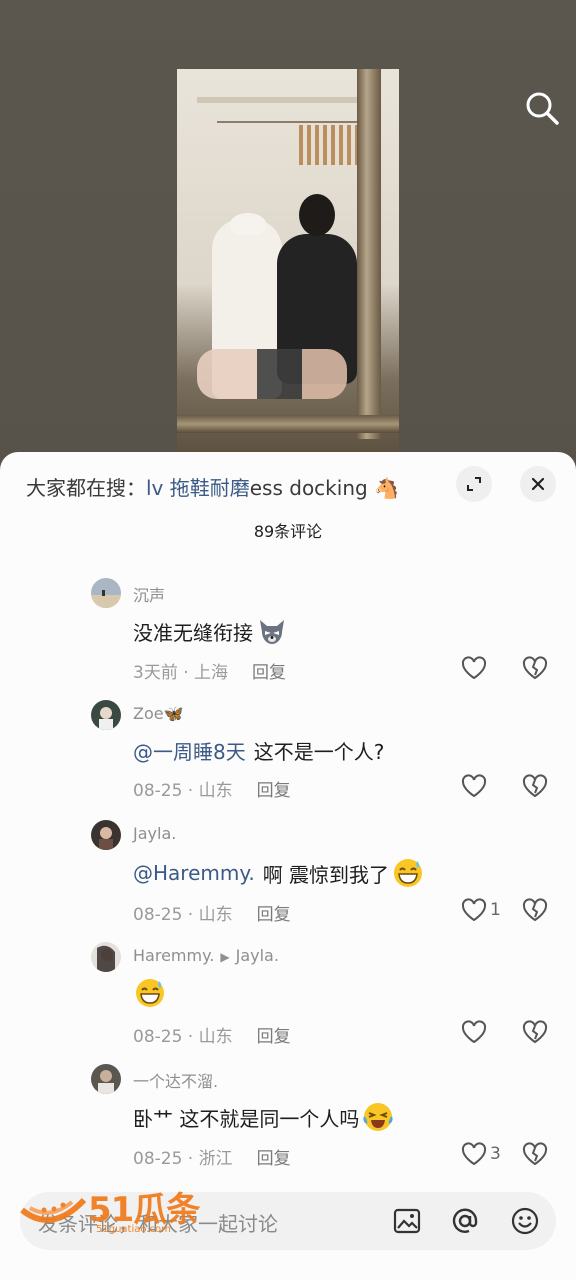  What do you see at coordinates (407, 1221) in the screenshot?
I see `image-icon` at bounding box center [407, 1221].